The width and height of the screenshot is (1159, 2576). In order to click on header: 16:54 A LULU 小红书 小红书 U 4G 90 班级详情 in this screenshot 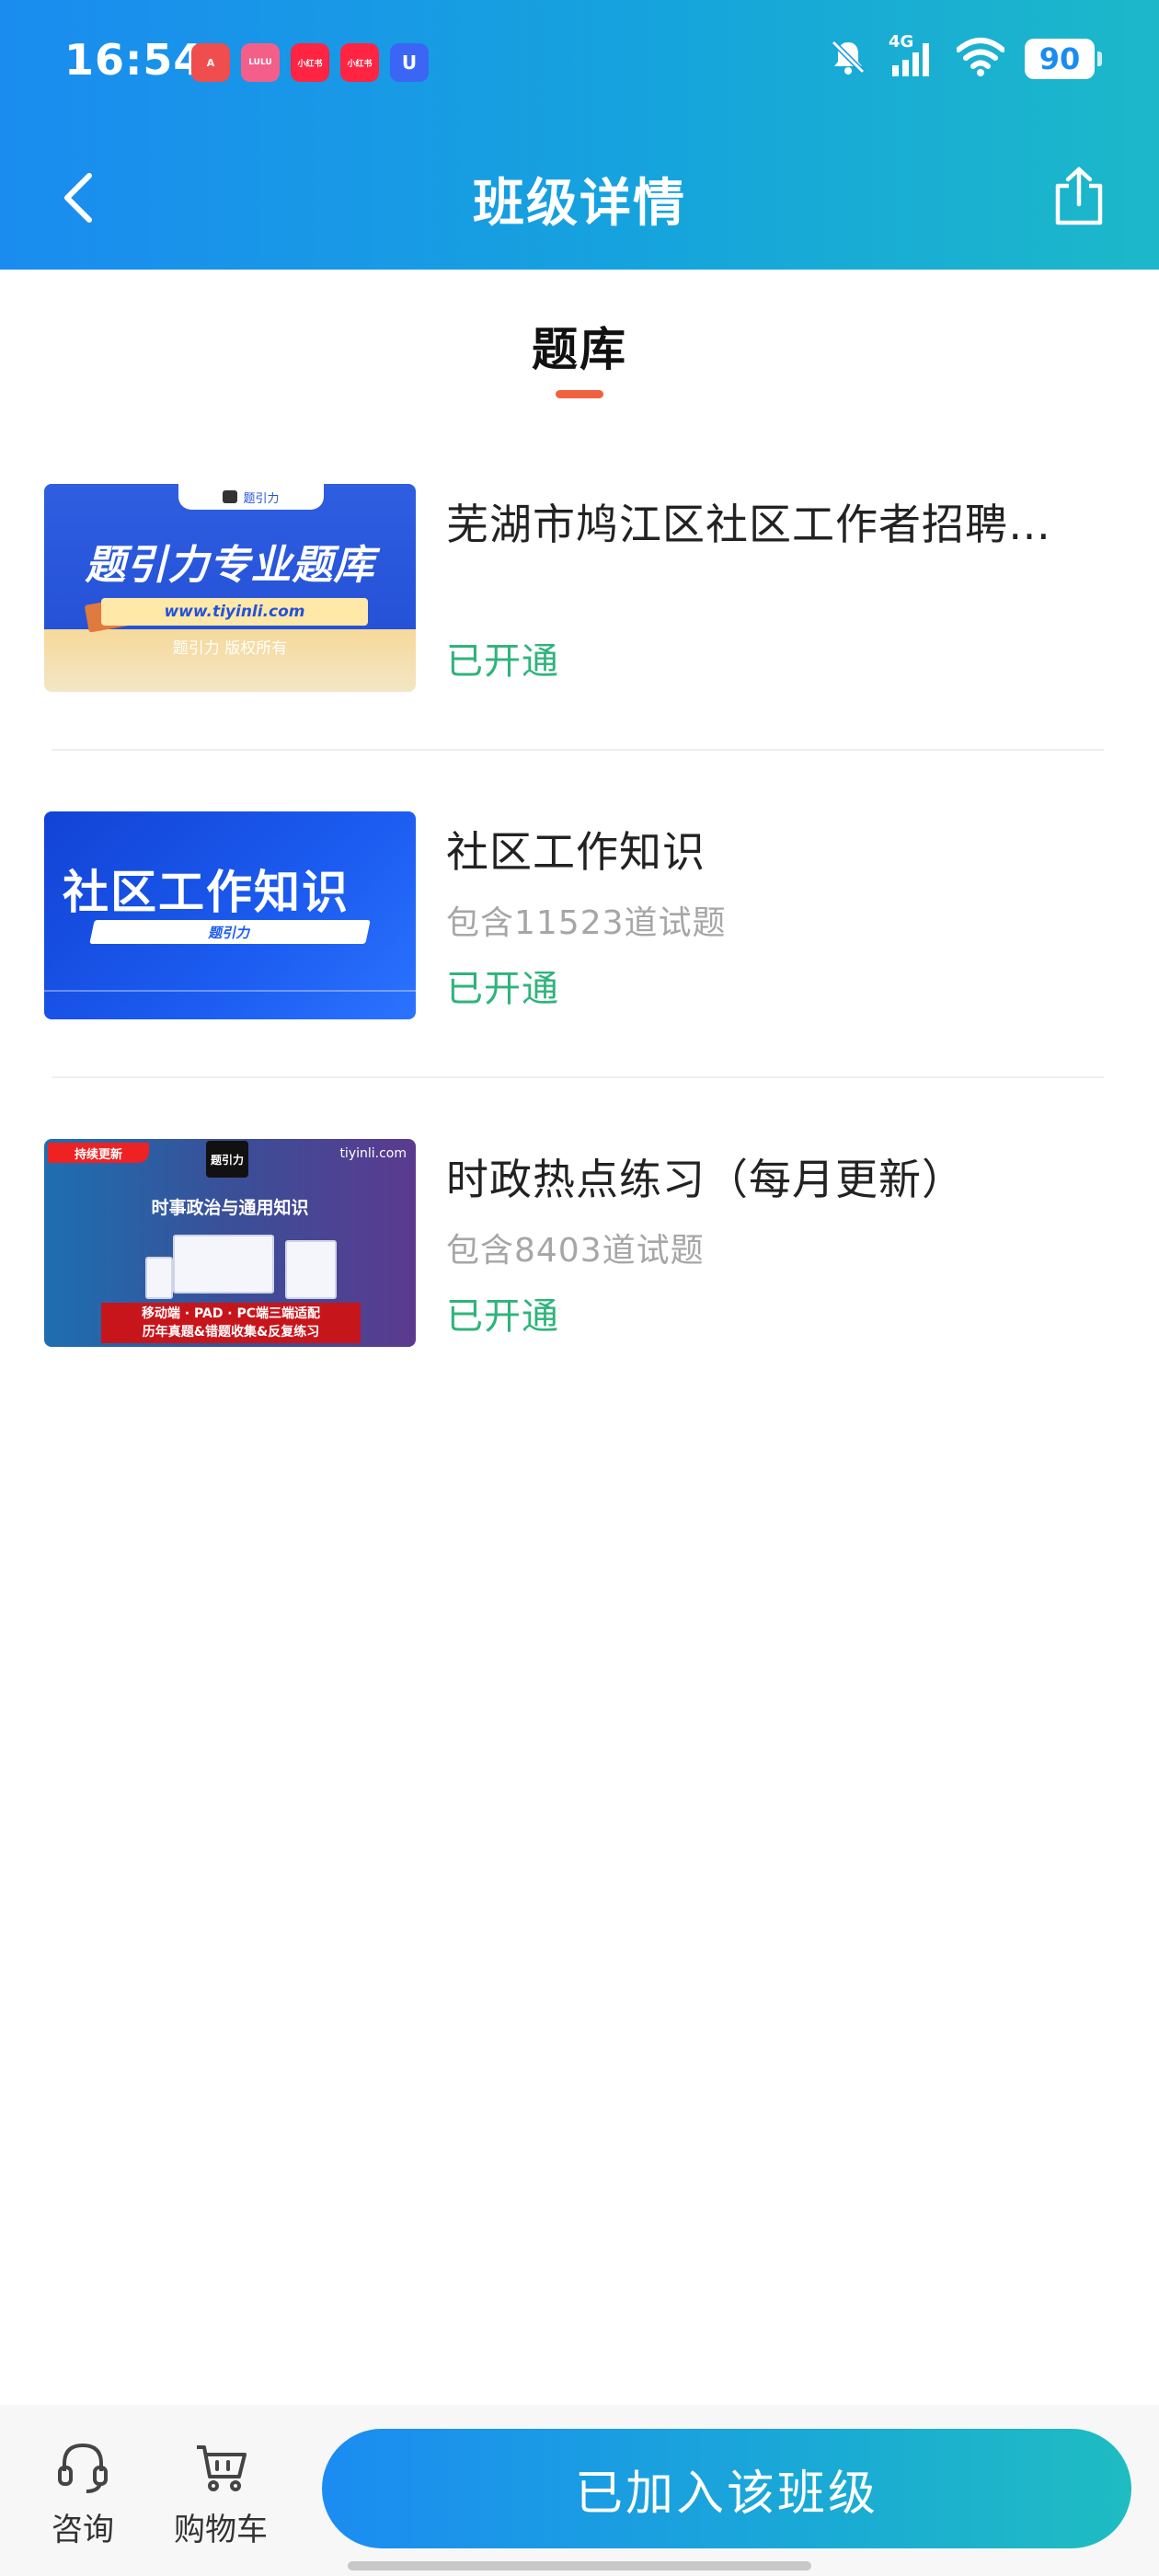, I will do `click(579, 135)`.